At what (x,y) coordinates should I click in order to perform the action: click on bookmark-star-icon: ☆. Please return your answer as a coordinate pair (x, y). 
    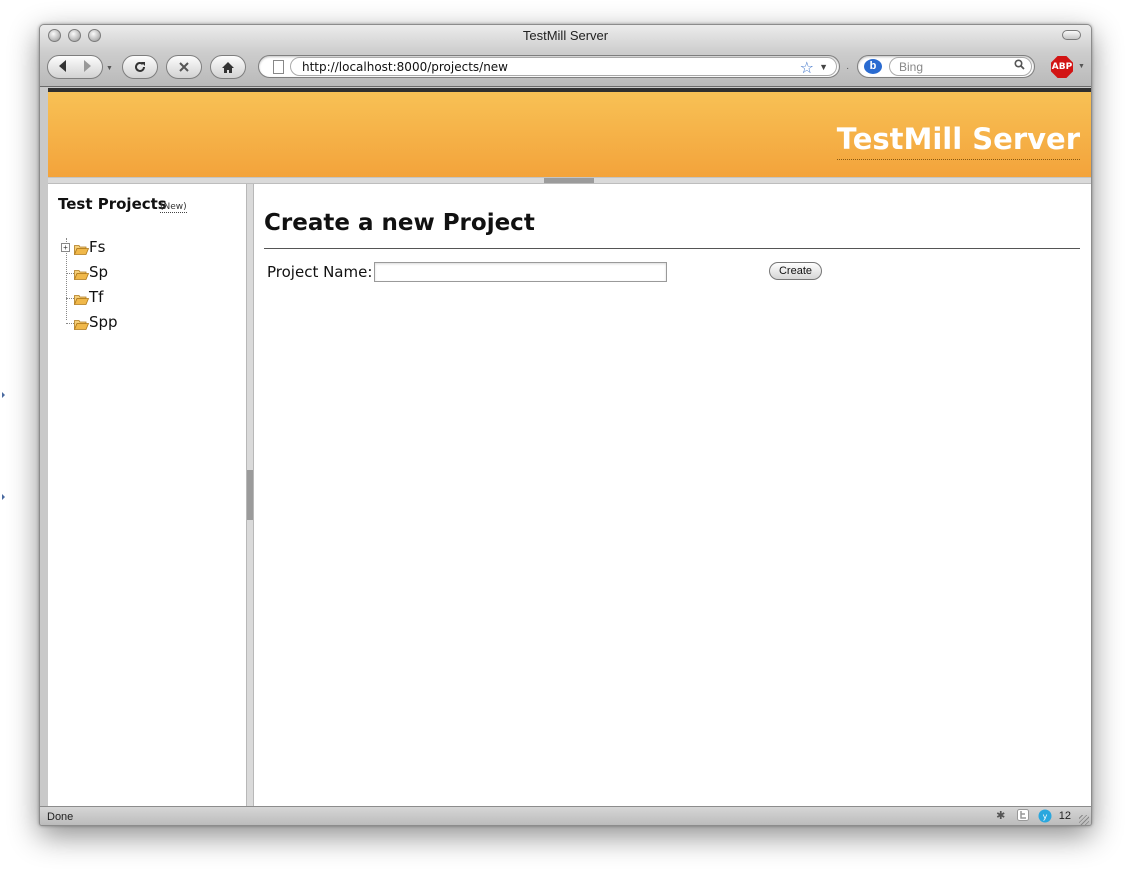
    Looking at the image, I should click on (807, 68).